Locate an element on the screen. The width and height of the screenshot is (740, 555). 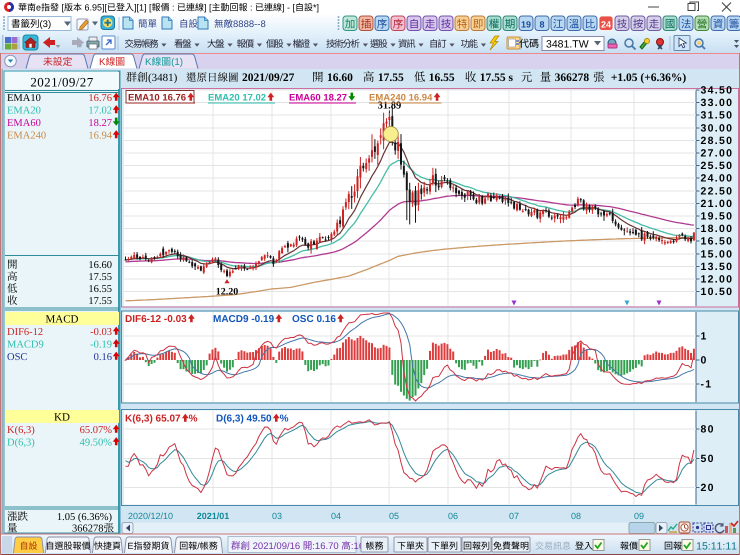
svg-text: 15.00 is located at coordinates (717, 254).